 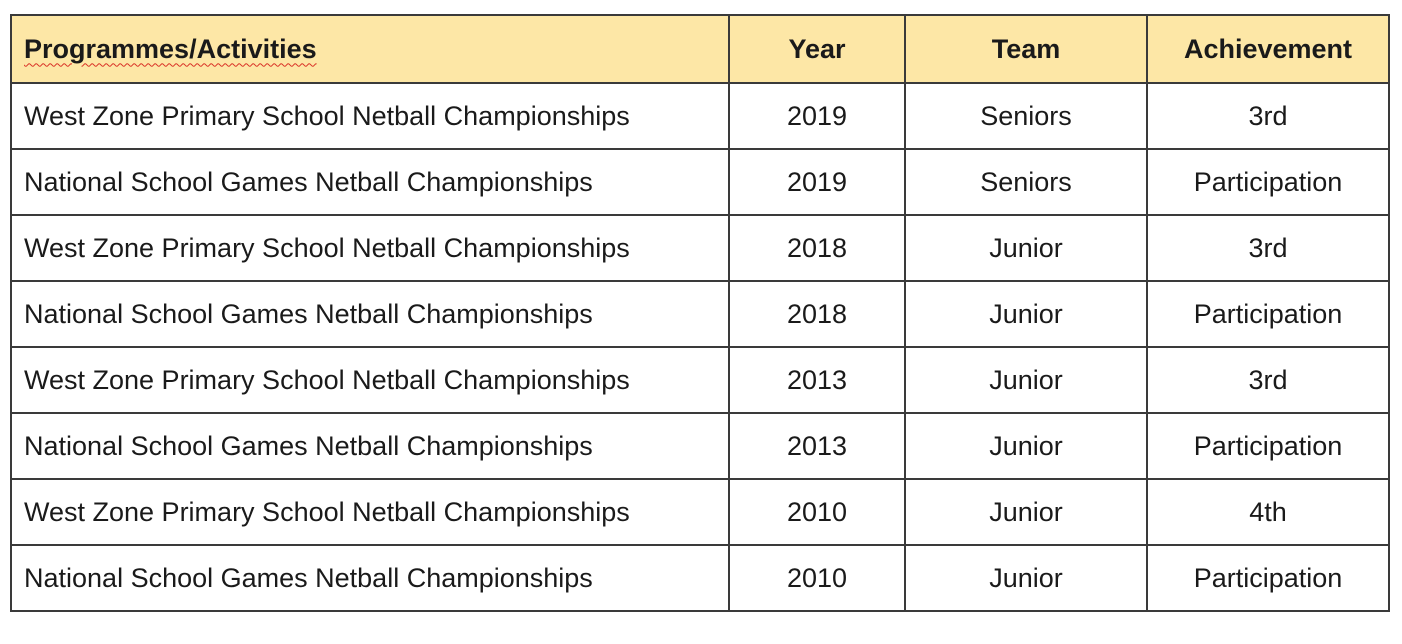 I want to click on achievement-cell: 4th, so click(x=1268, y=512).